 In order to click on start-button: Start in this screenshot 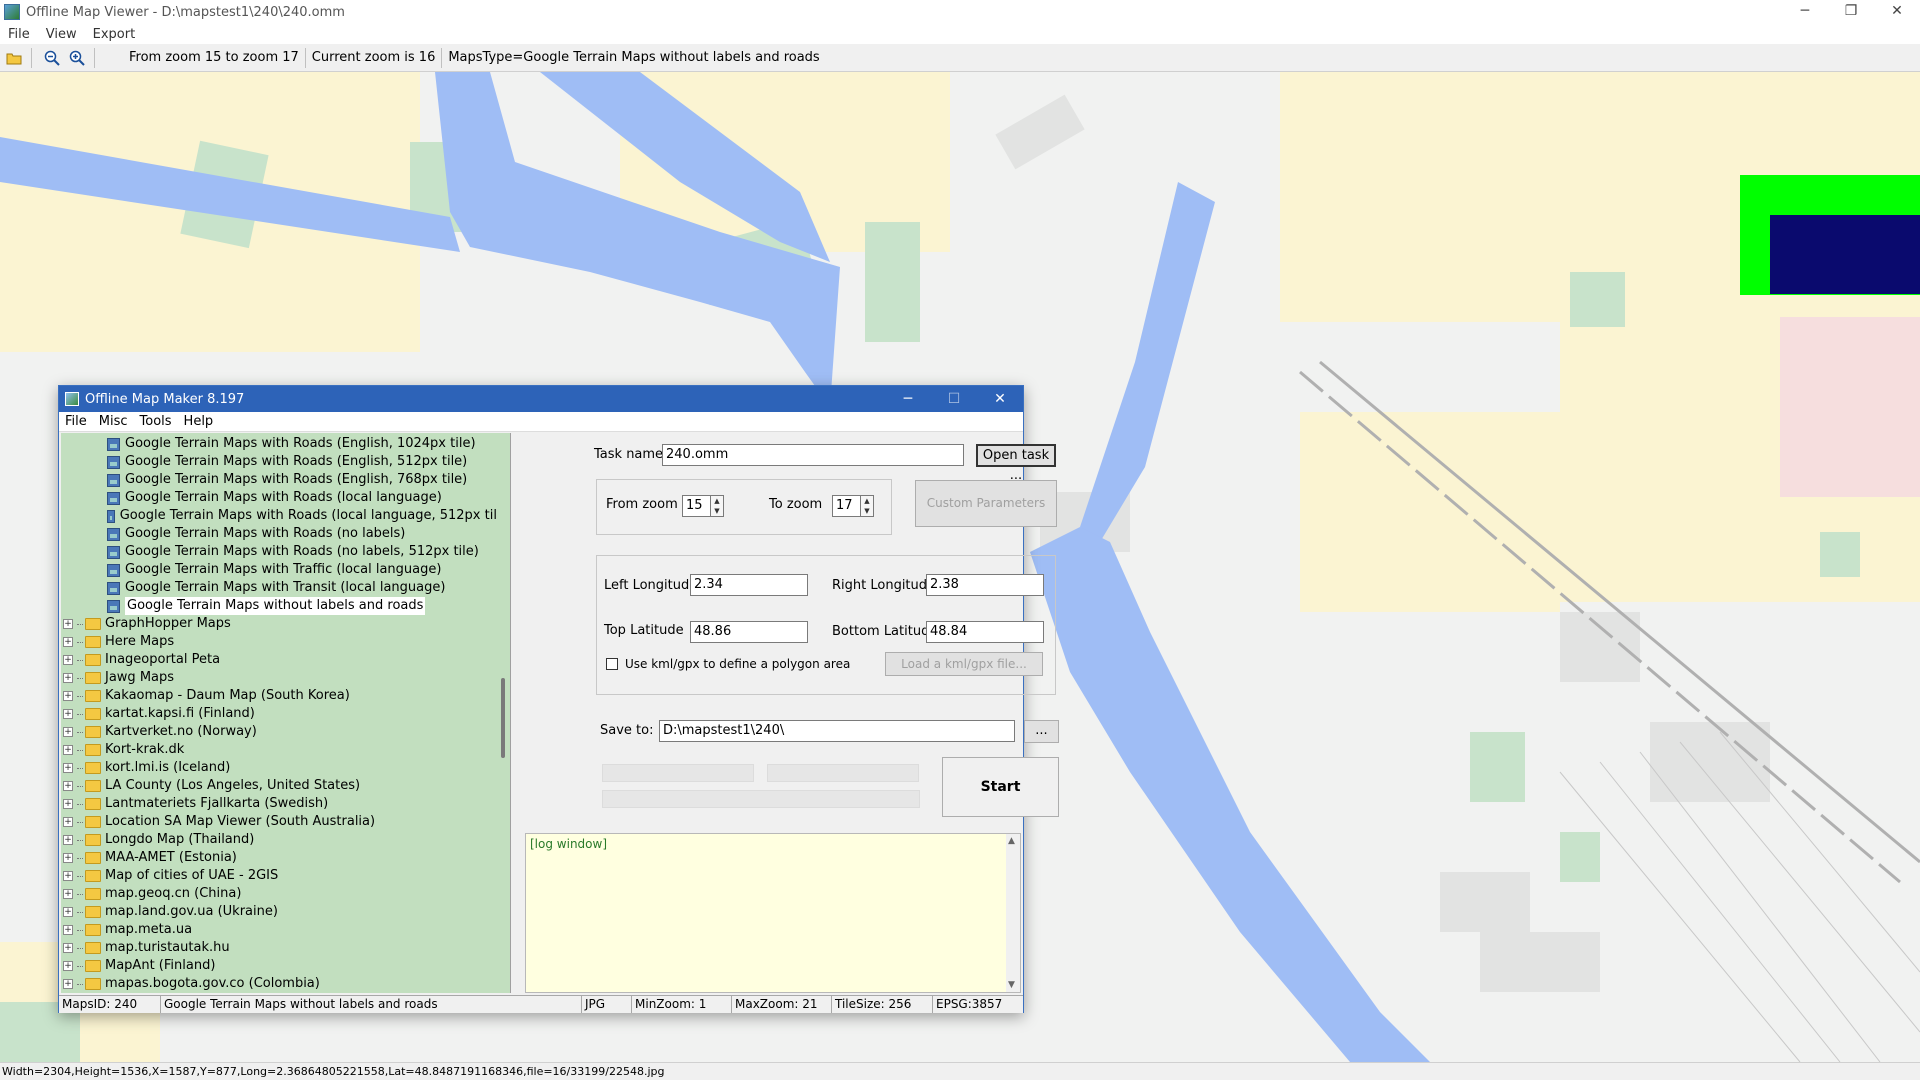, I will do `click(1000, 787)`.